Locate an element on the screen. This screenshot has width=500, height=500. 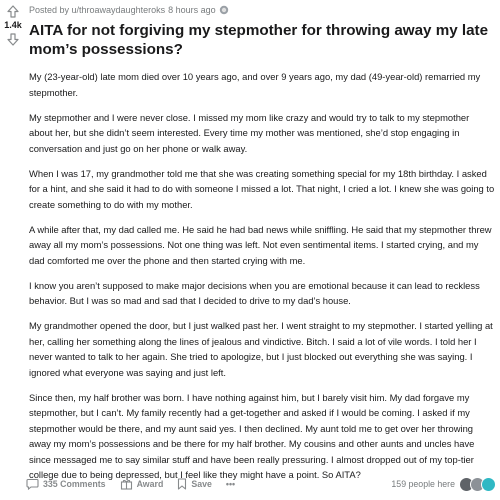
award-button: Award is located at coordinates (142, 484).